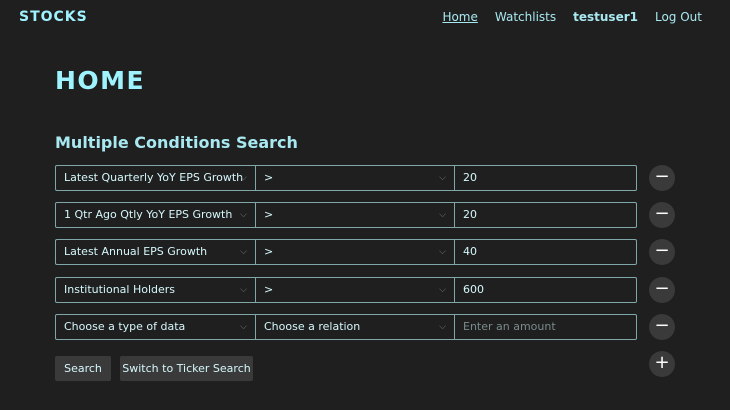 The height and width of the screenshot is (410, 730). What do you see at coordinates (525, 17) in the screenshot?
I see `nav-watchlists-link: Watchlists` at bounding box center [525, 17].